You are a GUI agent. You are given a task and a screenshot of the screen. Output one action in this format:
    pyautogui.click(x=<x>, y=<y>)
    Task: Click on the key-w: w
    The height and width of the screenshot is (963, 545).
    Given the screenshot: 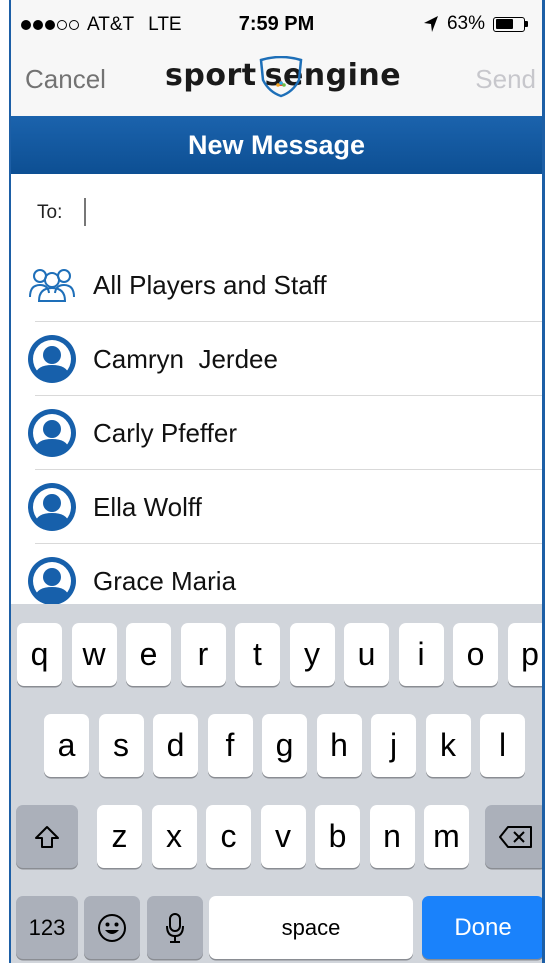 What is the action you would take?
    pyautogui.click(x=94, y=654)
    